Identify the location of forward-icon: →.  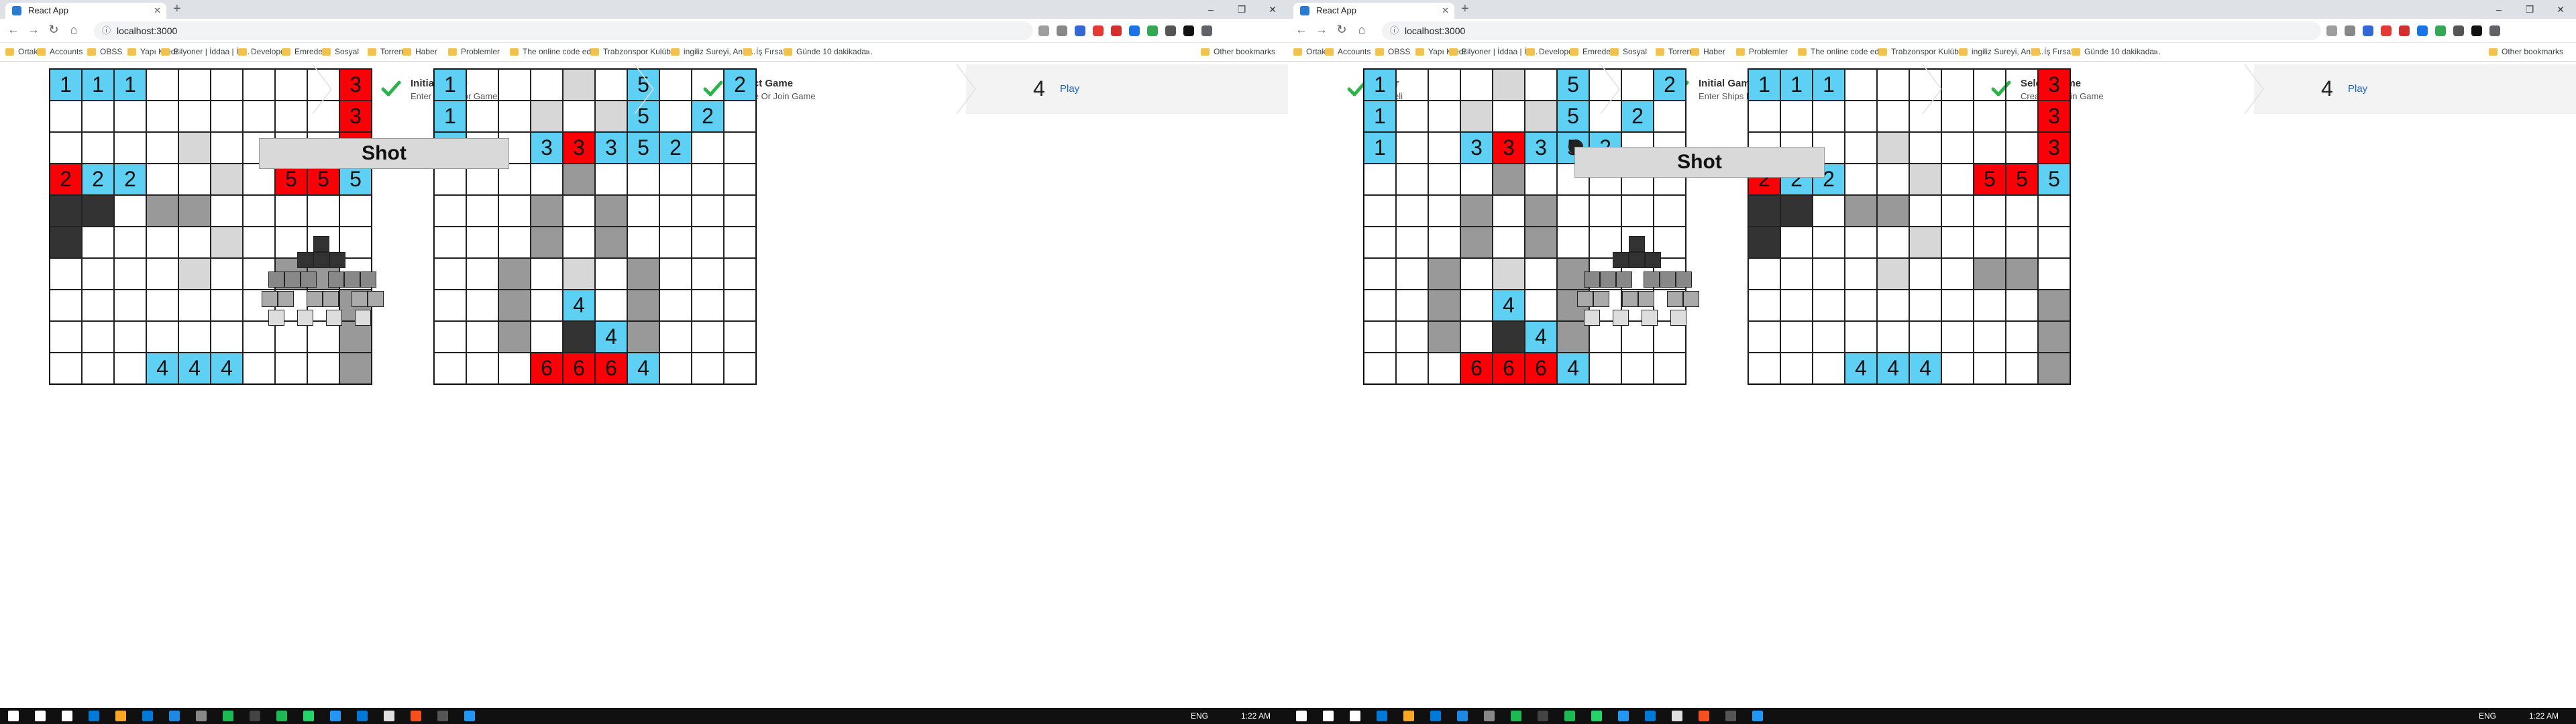
(1321, 30).